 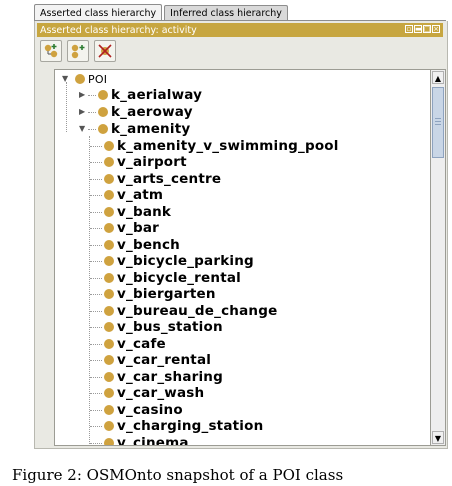 I want to click on tree-node-label: k_amenity, so click(x=151, y=129).